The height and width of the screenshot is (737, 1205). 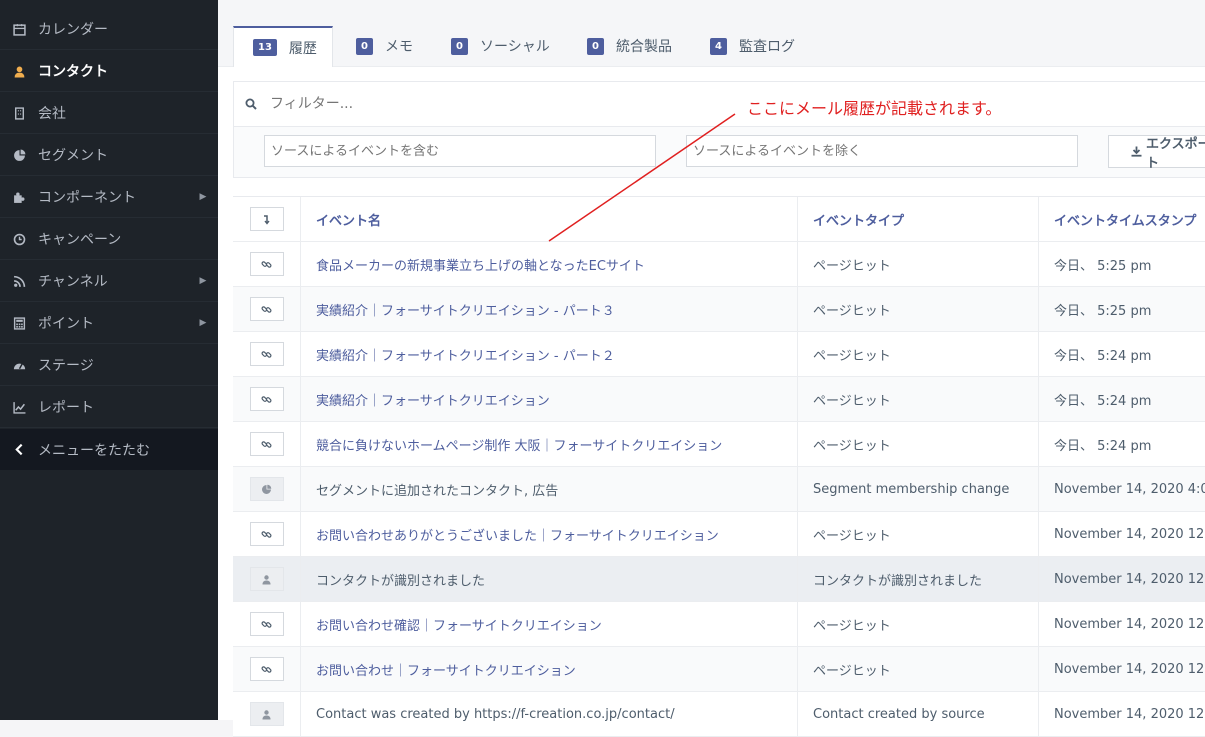 What do you see at coordinates (1129, 489) in the screenshot?
I see `event-timestamp: November 14, 2020 4:00 pm` at bounding box center [1129, 489].